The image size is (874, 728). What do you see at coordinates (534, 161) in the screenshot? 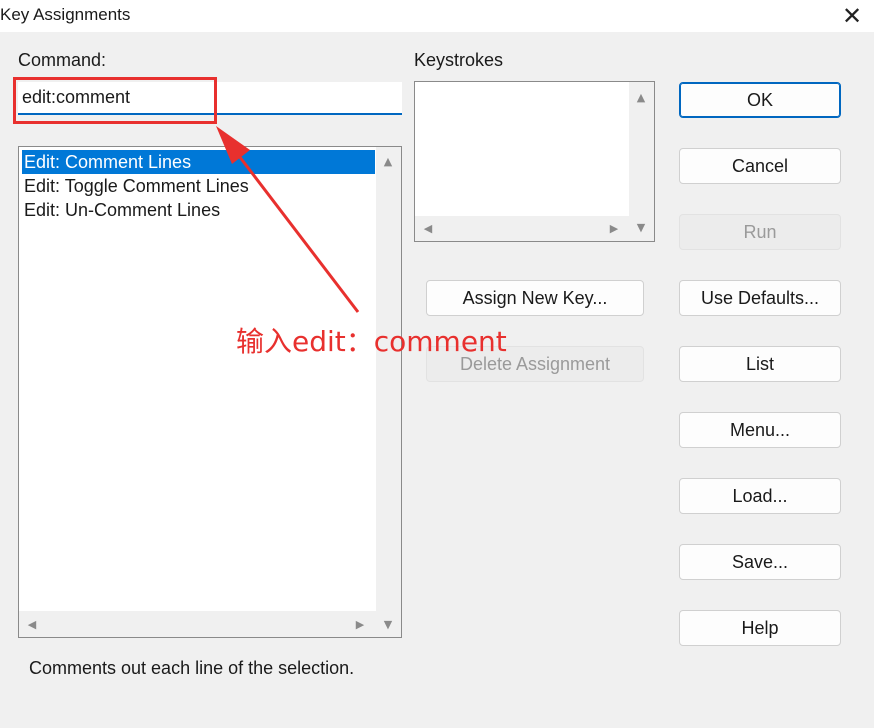
I see `keystrokes-list: ▲ ▼ ◀ ▶` at bounding box center [534, 161].